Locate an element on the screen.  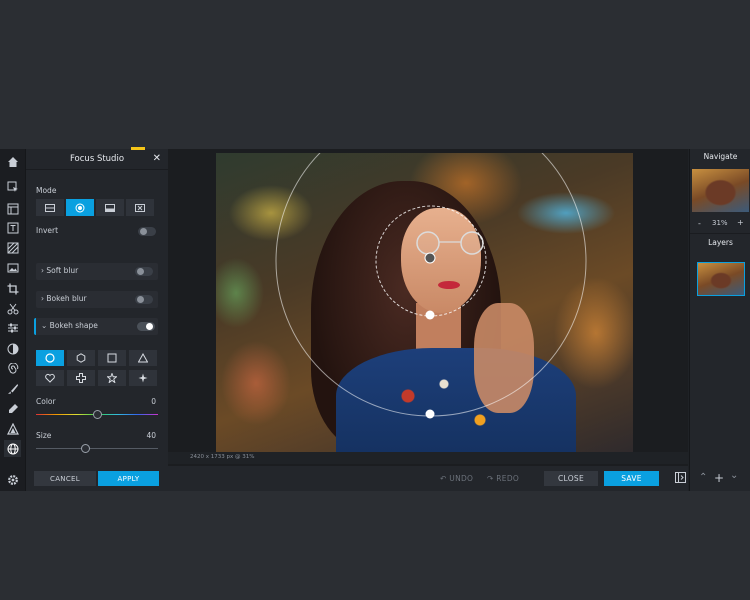
hexagon-shape-button is located at coordinates (81, 358).